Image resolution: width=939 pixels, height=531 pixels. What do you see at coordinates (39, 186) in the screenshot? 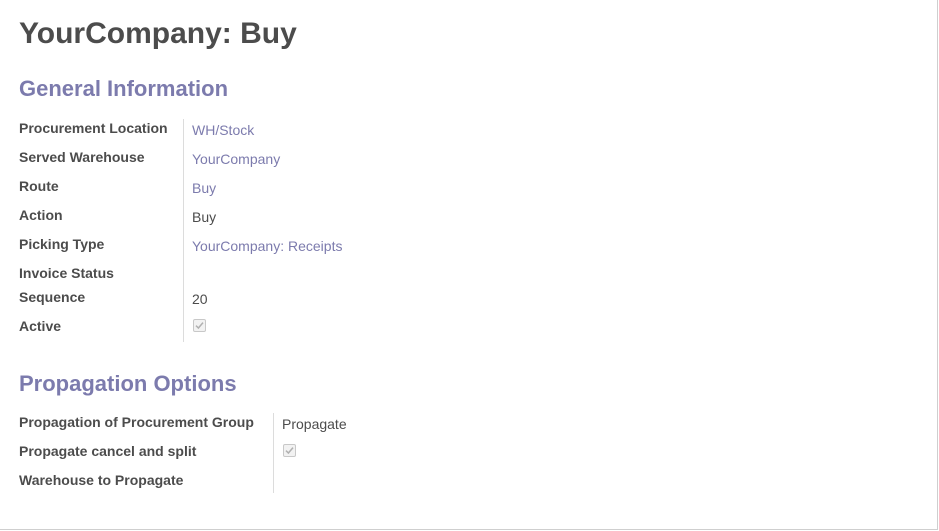
I see `route-label: Route` at bounding box center [39, 186].